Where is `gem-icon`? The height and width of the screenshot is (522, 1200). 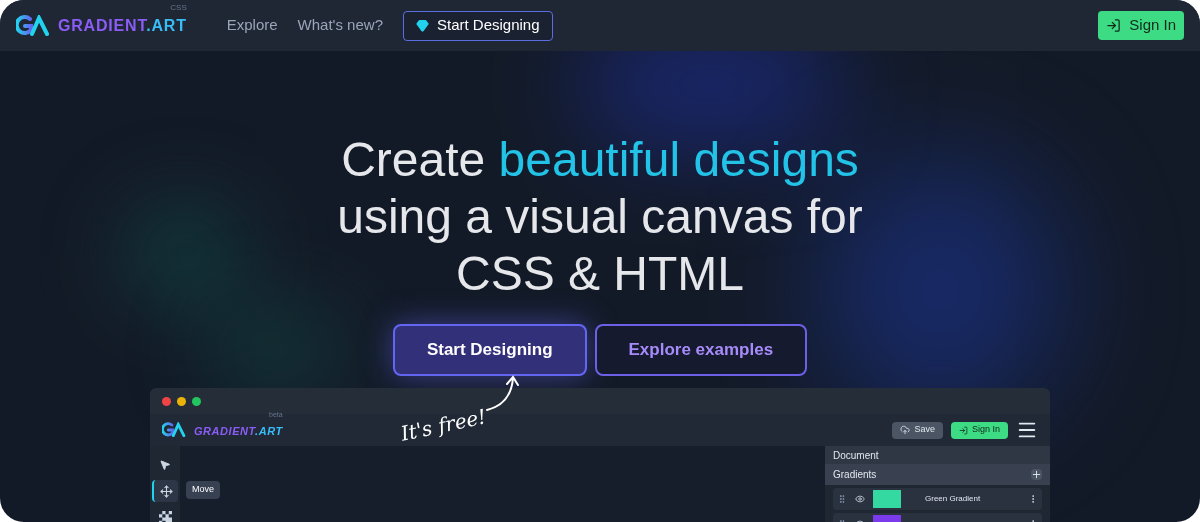 gem-icon is located at coordinates (422, 25).